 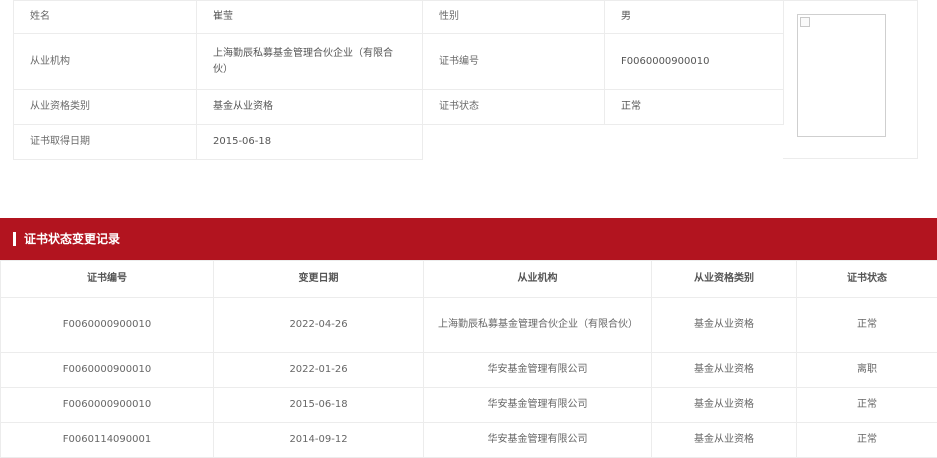 What do you see at coordinates (319, 440) in the screenshot?
I see `cell-change-date: 2014-09-12` at bounding box center [319, 440].